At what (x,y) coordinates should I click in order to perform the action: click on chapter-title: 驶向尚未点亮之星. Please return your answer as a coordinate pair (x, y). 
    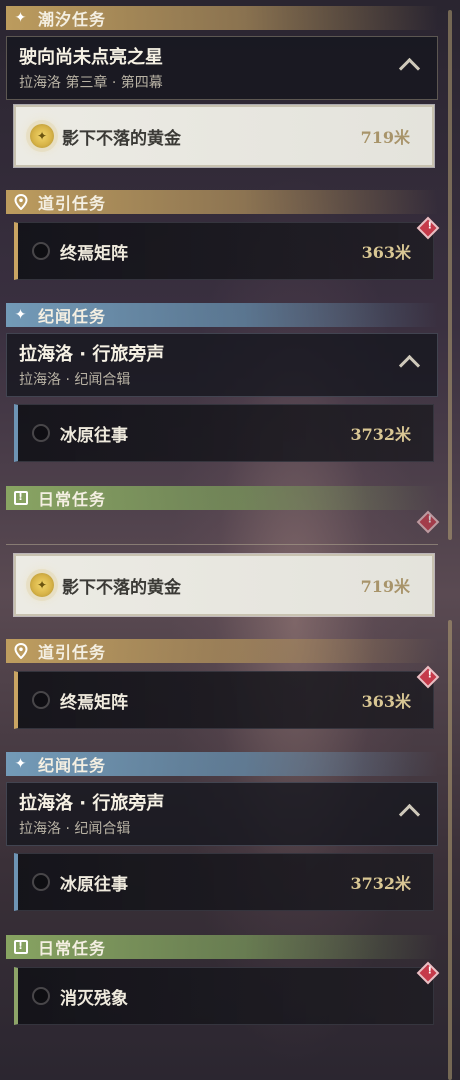
    Looking at the image, I should click on (91, 57).